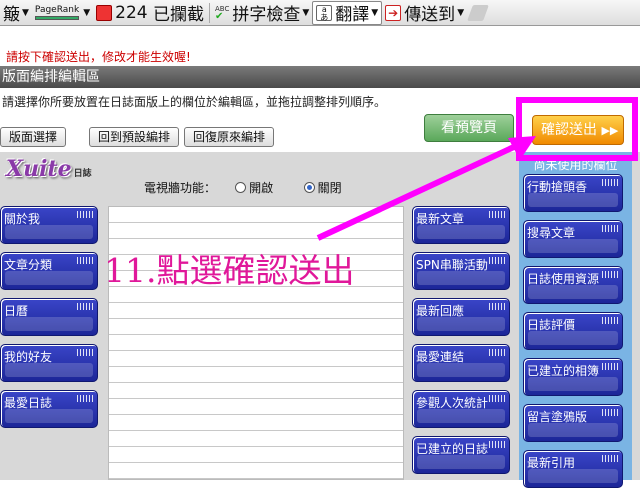 The height and width of the screenshot is (488, 640). What do you see at coordinates (222, 13) in the screenshot?
I see `spellcheck-icon: ABC ✔` at bounding box center [222, 13].